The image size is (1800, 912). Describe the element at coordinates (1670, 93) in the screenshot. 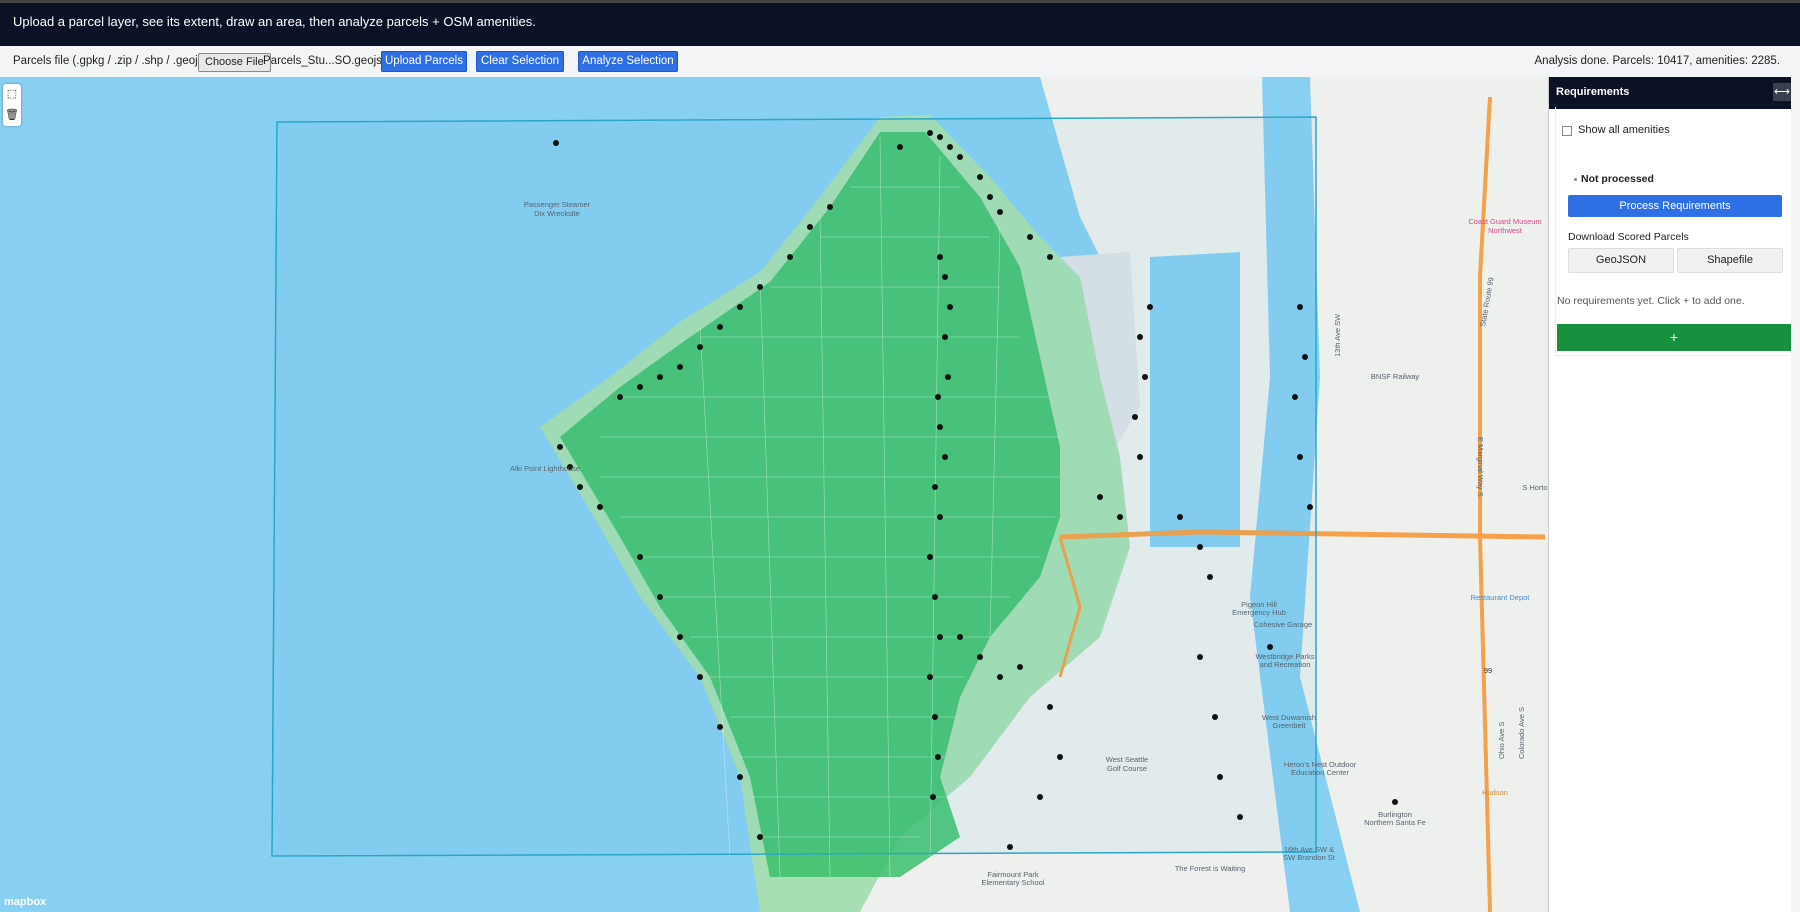

I see `panel-header: Requirements ⟷` at that location.